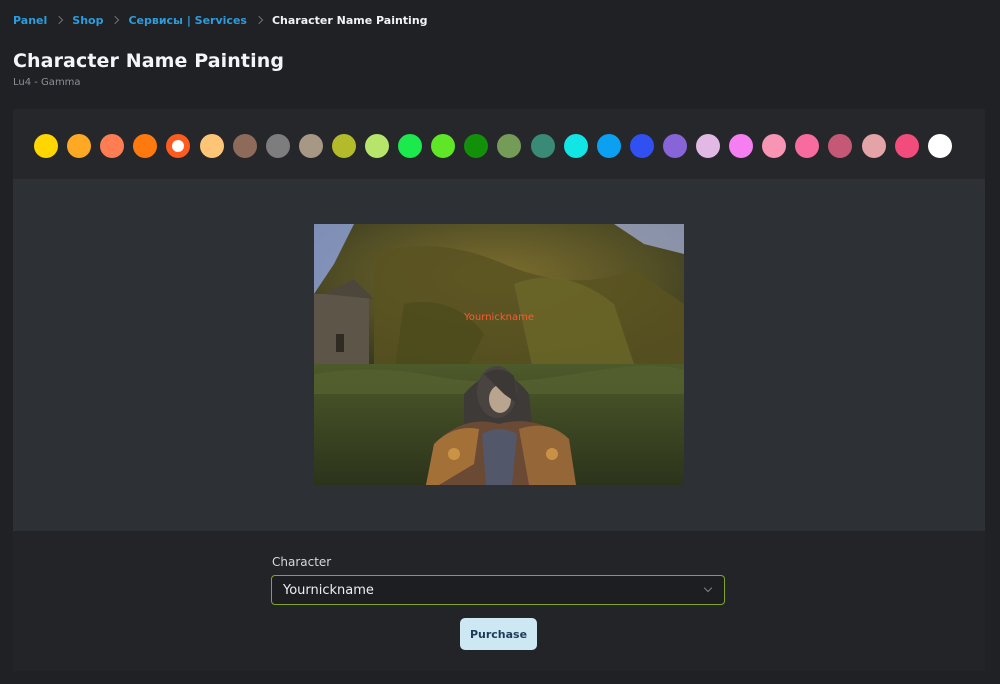  I want to click on character-preview-image: Yournickname, so click(499, 354).